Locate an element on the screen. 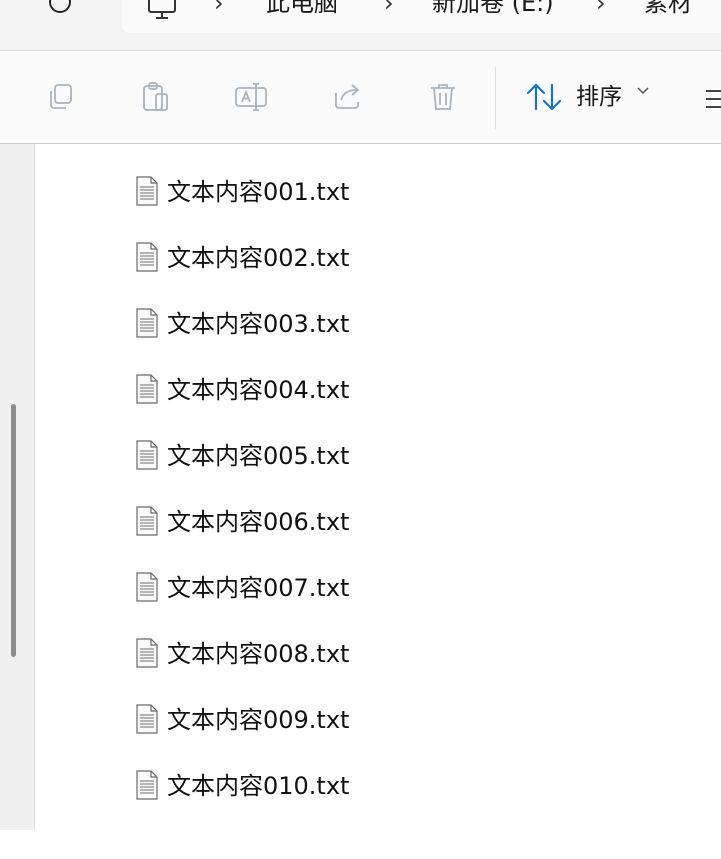 This screenshot has width=721, height=859. refresh-button is located at coordinates (60, 10).